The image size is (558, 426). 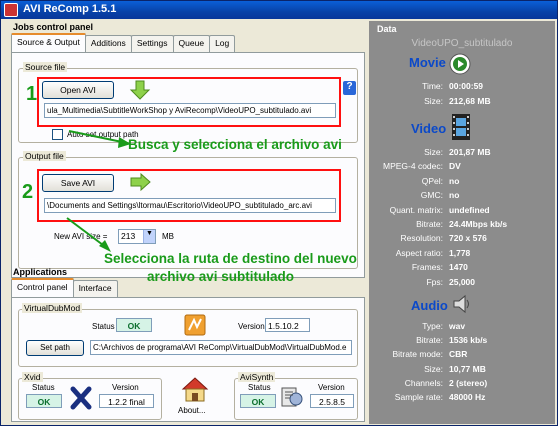 What do you see at coordinates (44, 401) in the screenshot?
I see `xvid-status-badge: OK` at bounding box center [44, 401].